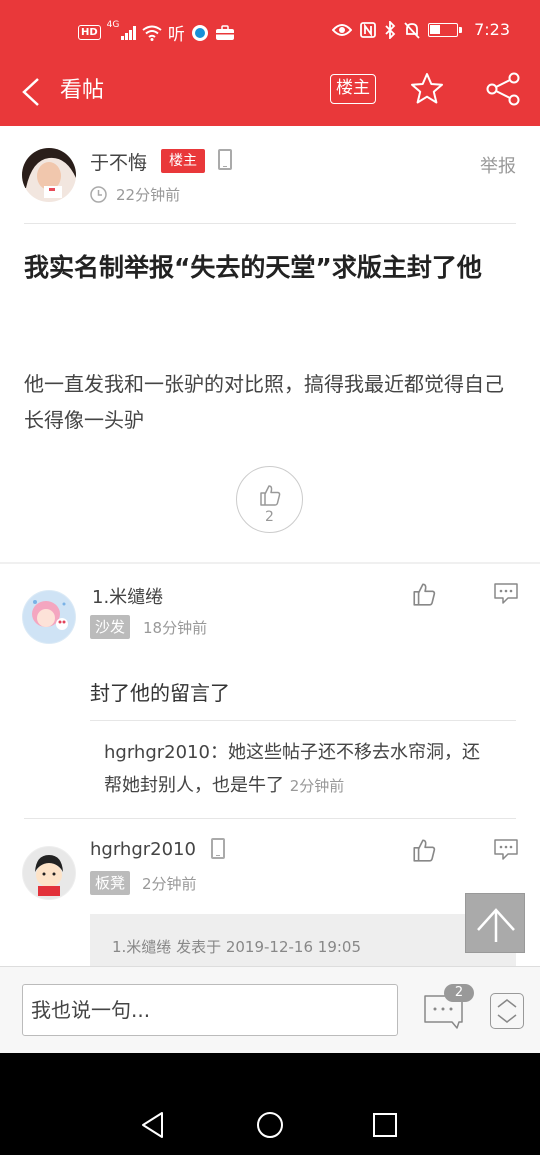 The width and height of the screenshot is (540, 1155). What do you see at coordinates (270, 818) in the screenshot?
I see `reply-divider` at bounding box center [270, 818].